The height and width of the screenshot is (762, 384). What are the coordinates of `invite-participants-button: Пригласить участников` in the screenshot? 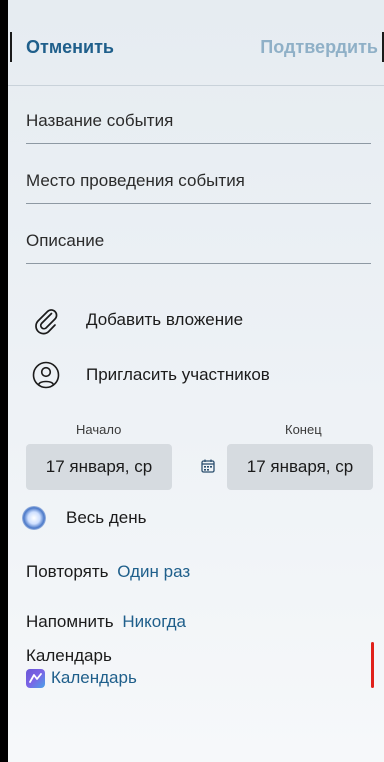 It's located at (148, 375).